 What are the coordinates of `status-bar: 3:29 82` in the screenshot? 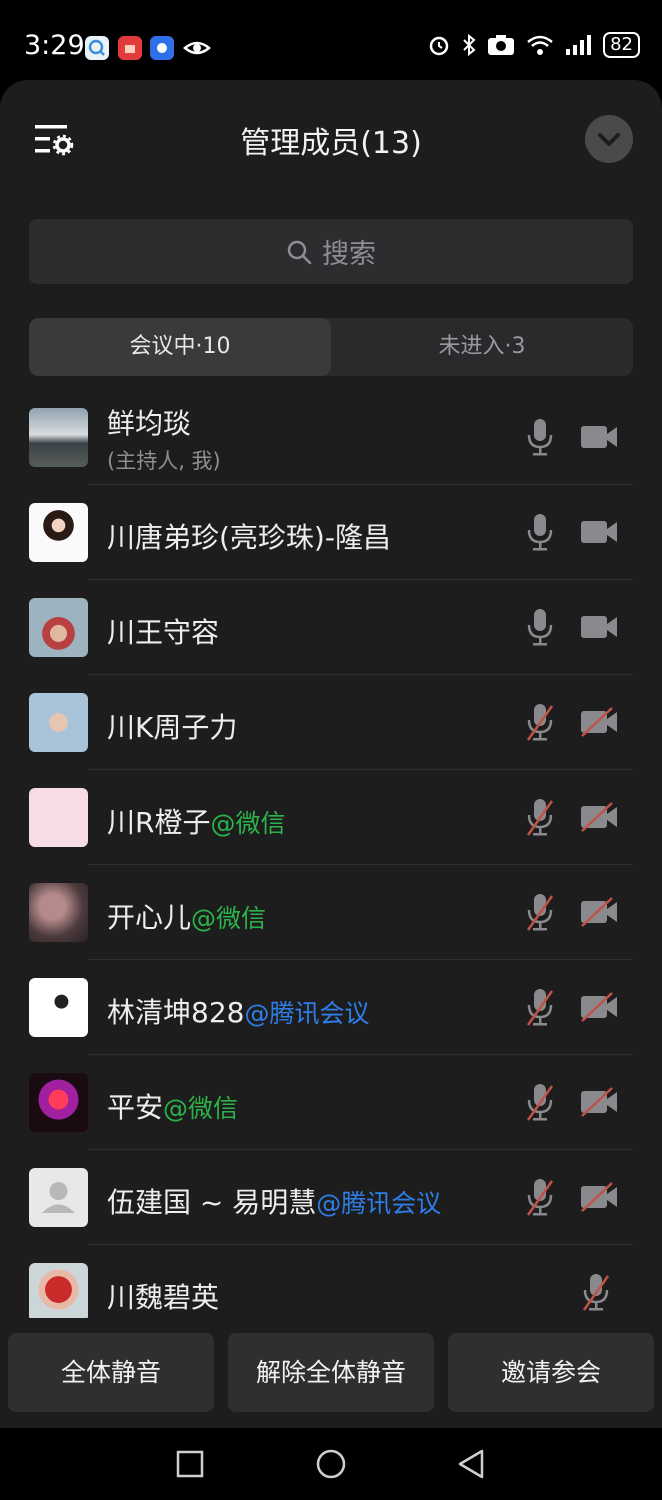 It's located at (331, 40).